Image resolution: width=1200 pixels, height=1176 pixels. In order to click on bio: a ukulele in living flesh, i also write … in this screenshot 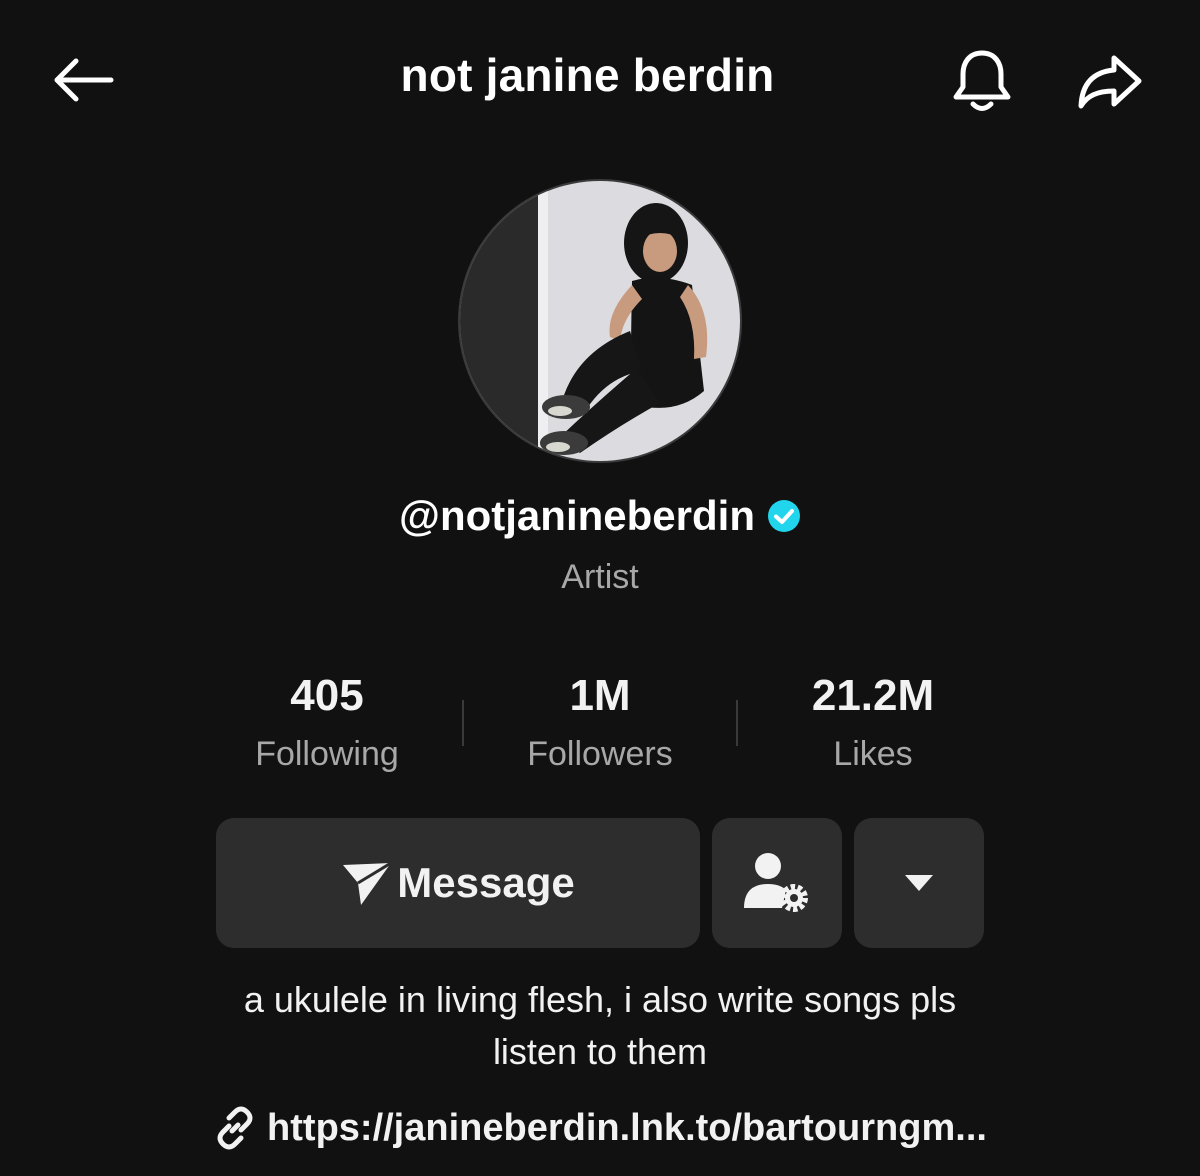, I will do `click(600, 1026)`.